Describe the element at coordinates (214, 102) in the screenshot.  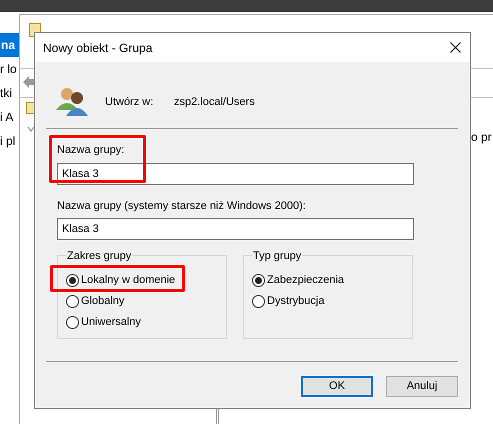
I see `create-in-path: zsp2.local/Users` at that location.